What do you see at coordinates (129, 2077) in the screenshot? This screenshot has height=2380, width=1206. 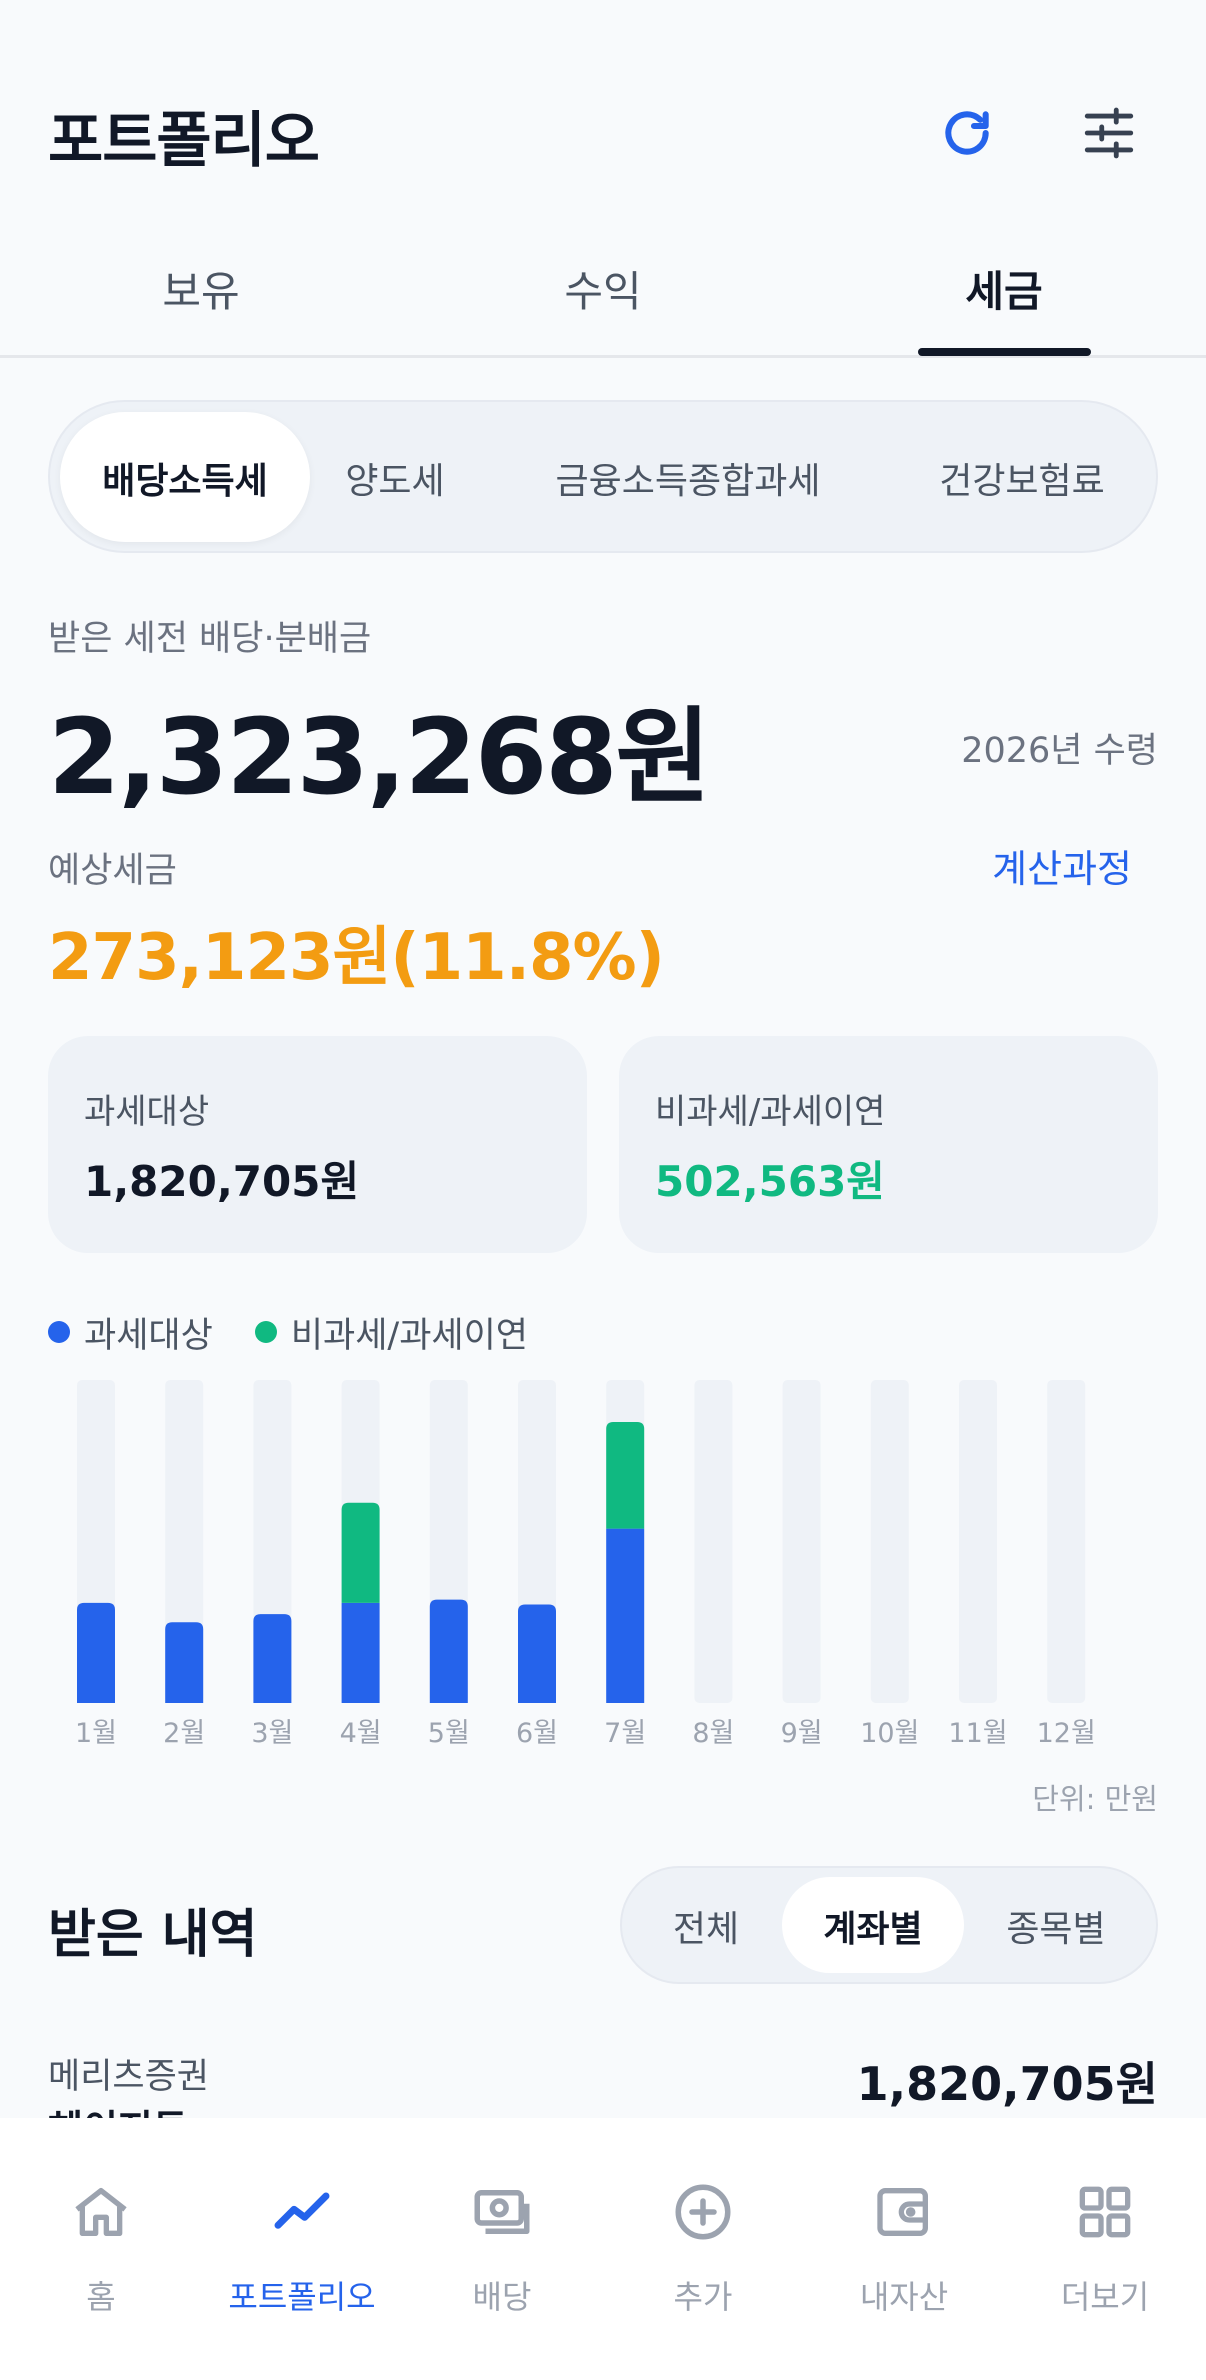 I see `history-row-broker: 메리츠증권` at bounding box center [129, 2077].